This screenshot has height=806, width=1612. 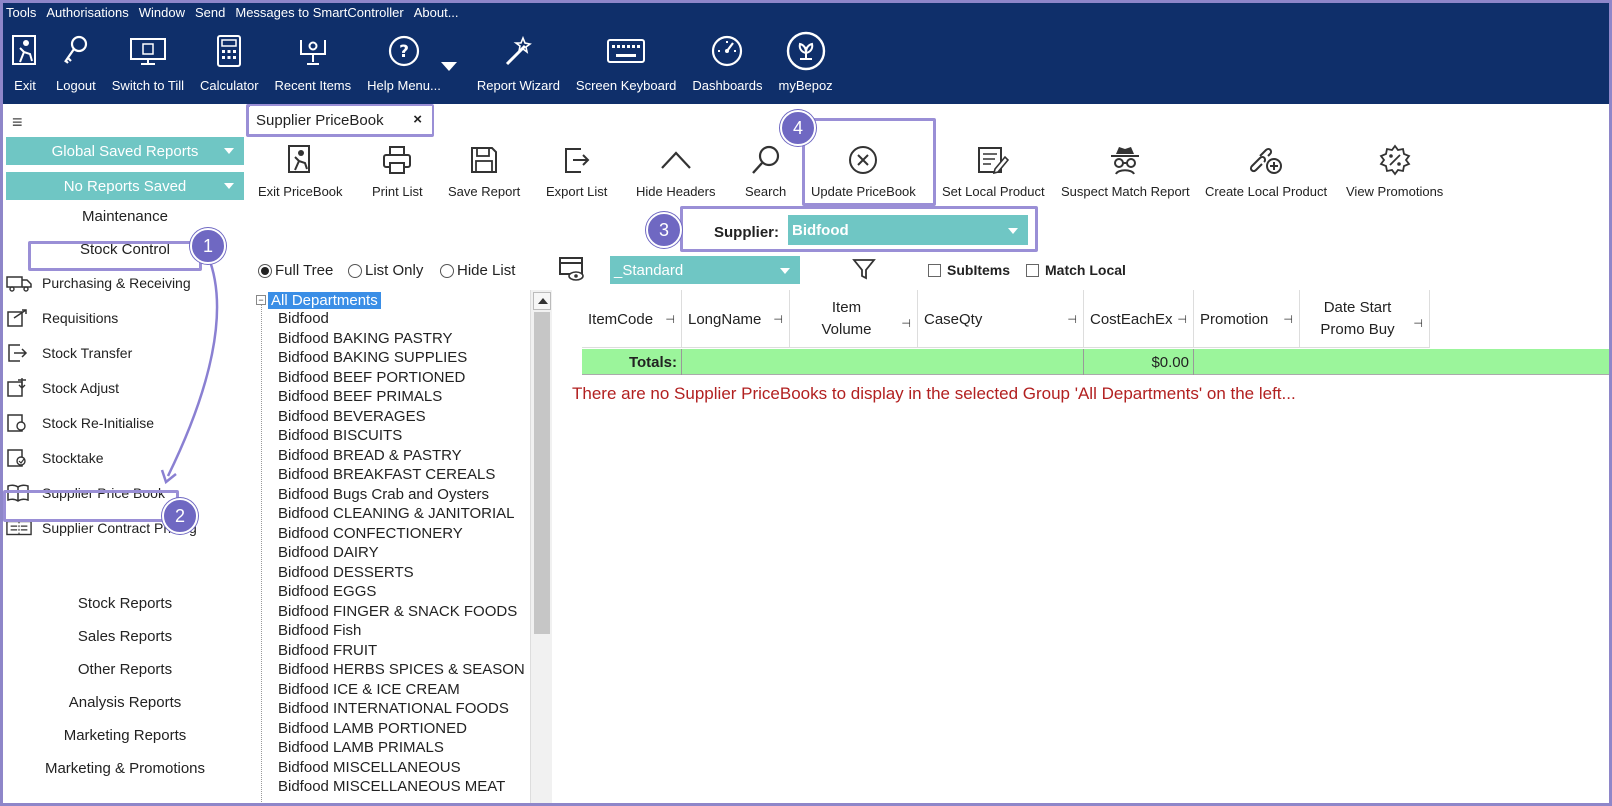 I want to click on tree-item: Bidfood BAKING SUPPLIES, so click(x=372, y=359).